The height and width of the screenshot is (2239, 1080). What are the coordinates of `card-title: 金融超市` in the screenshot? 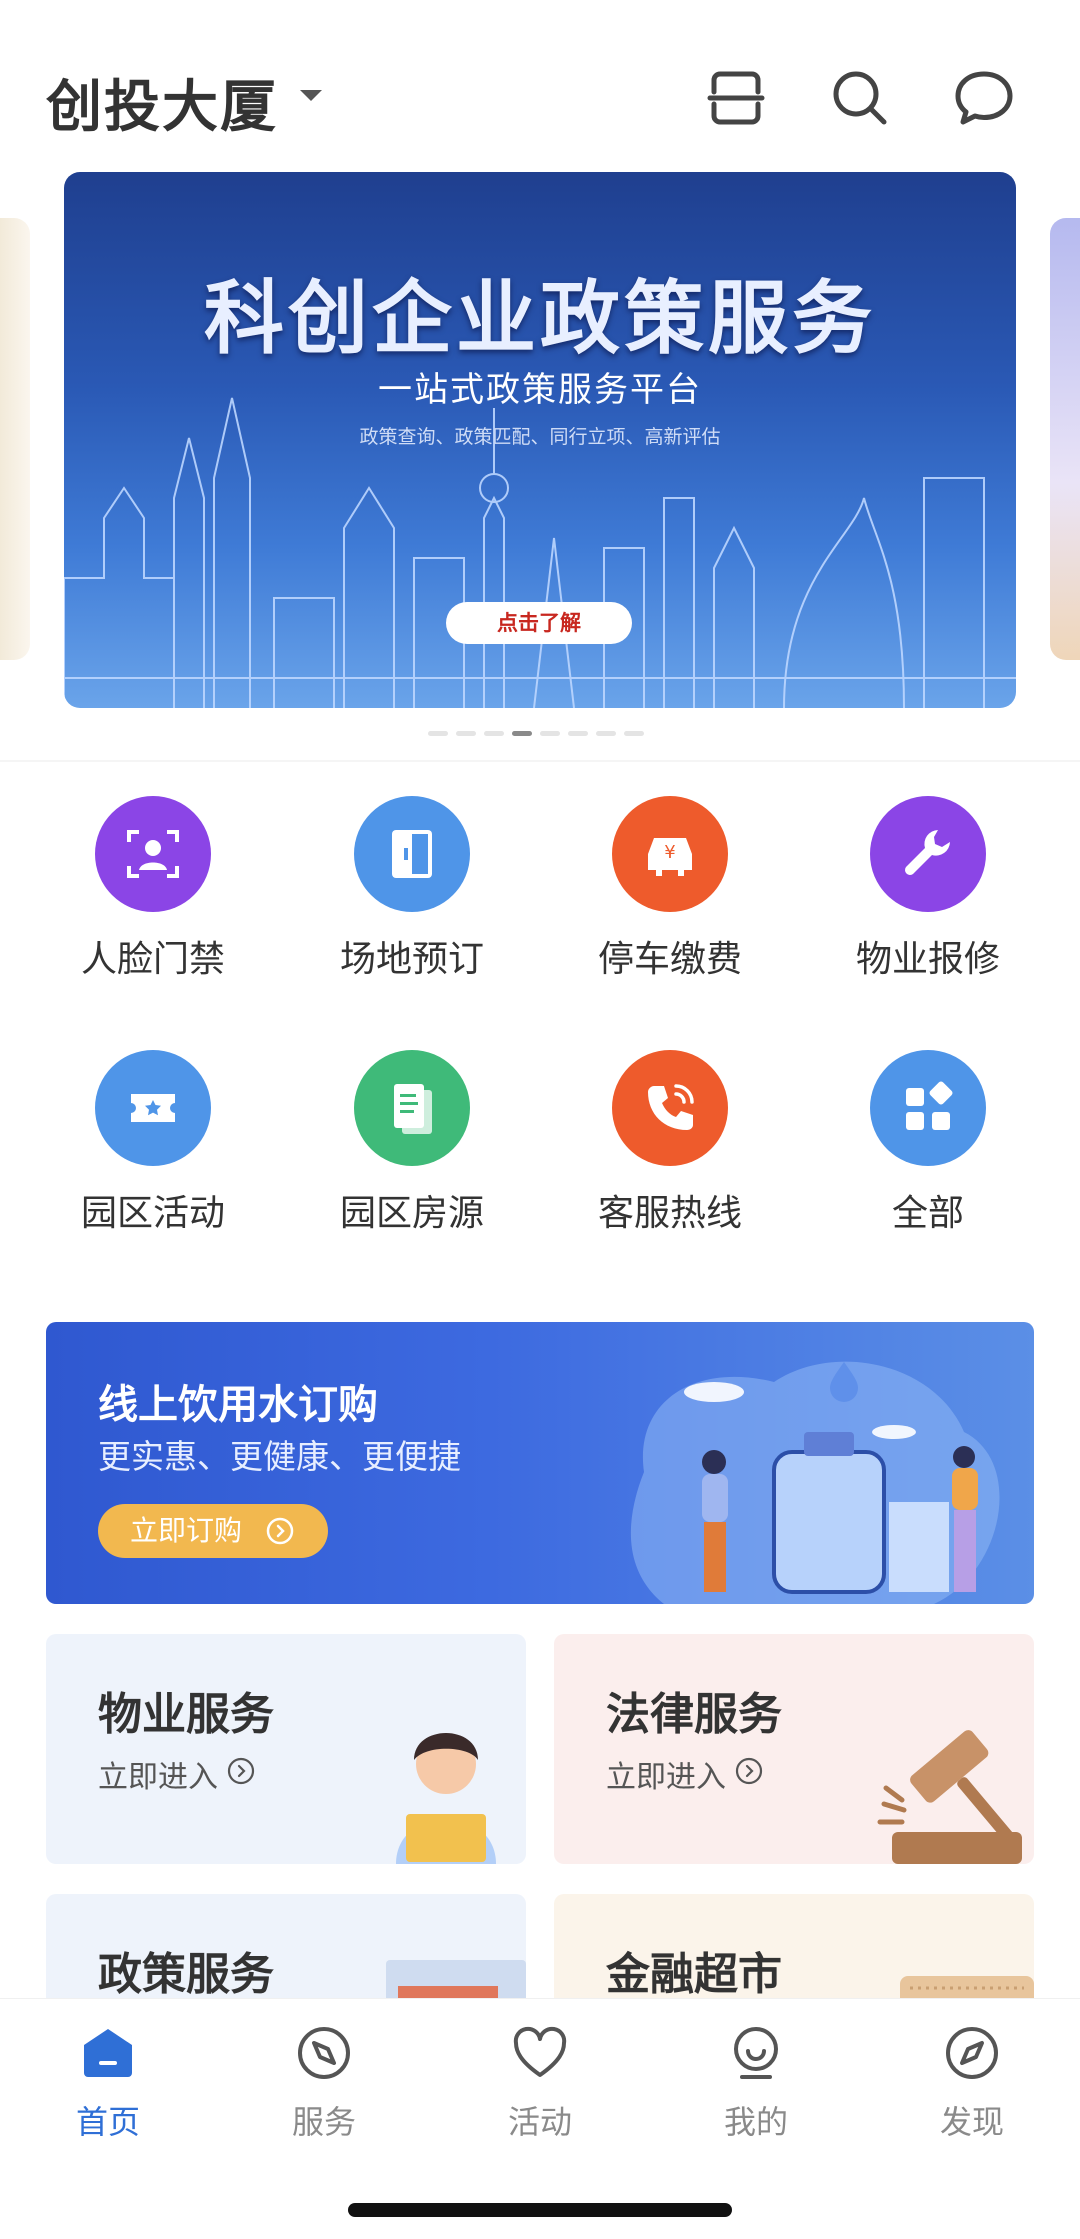 It's located at (694, 1974).